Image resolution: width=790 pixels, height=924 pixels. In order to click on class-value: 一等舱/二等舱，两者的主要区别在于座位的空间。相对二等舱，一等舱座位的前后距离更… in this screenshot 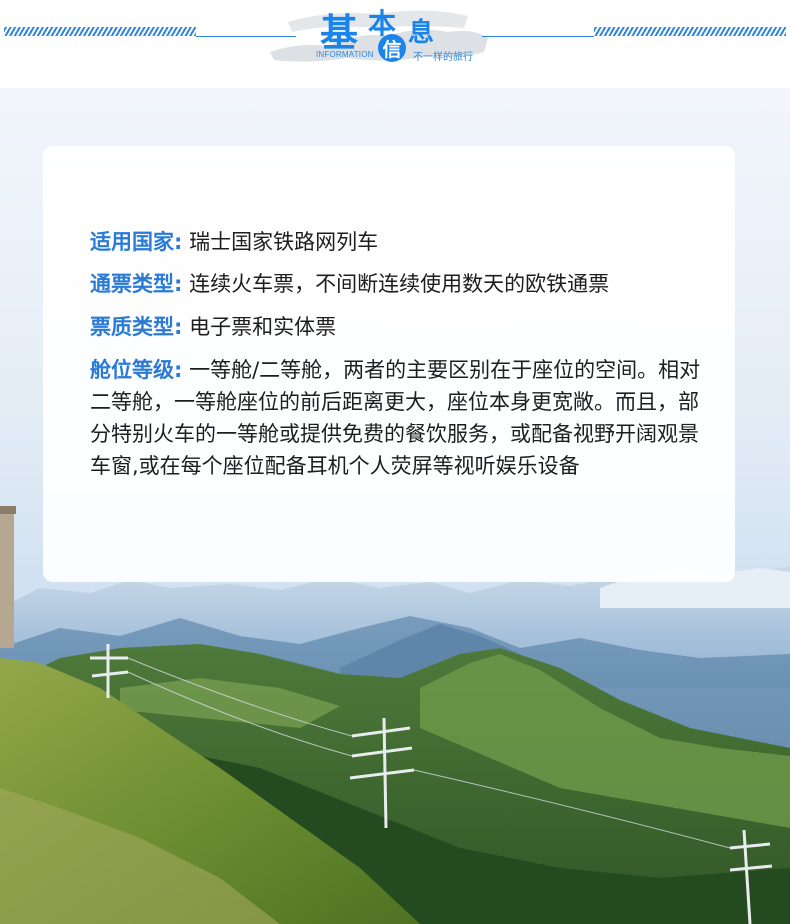, I will do `click(395, 418)`.